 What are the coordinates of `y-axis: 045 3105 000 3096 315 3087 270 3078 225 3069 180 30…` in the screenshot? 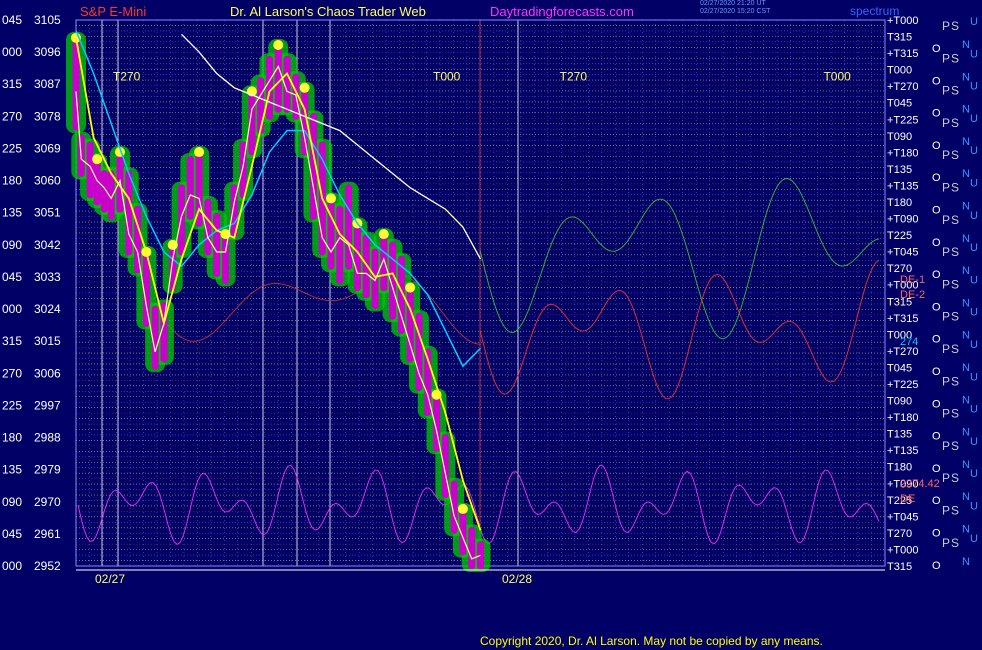 It's located at (31, 293).